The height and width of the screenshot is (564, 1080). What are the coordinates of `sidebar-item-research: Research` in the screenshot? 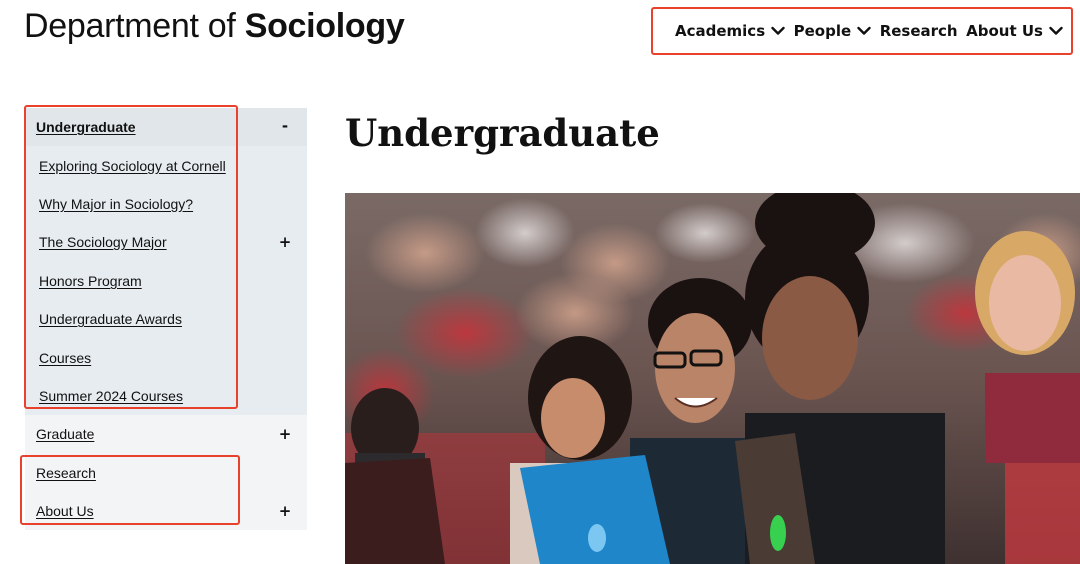 It's located at (66, 473).